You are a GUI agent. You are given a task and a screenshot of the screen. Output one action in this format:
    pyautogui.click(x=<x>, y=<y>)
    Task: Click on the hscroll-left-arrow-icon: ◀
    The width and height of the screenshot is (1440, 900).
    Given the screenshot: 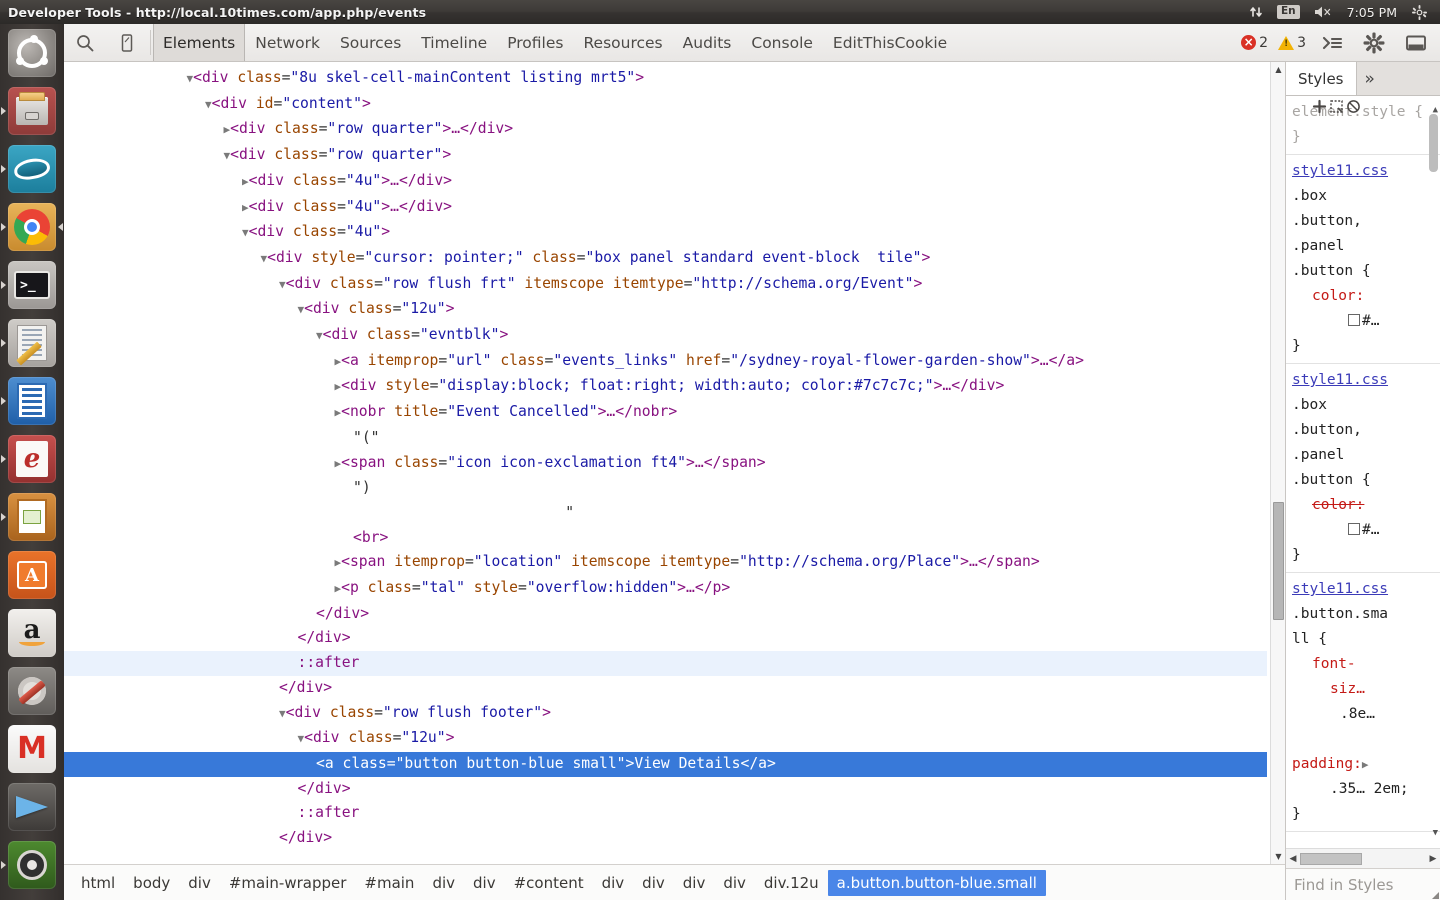 What is the action you would take?
    pyautogui.click(x=1293, y=859)
    